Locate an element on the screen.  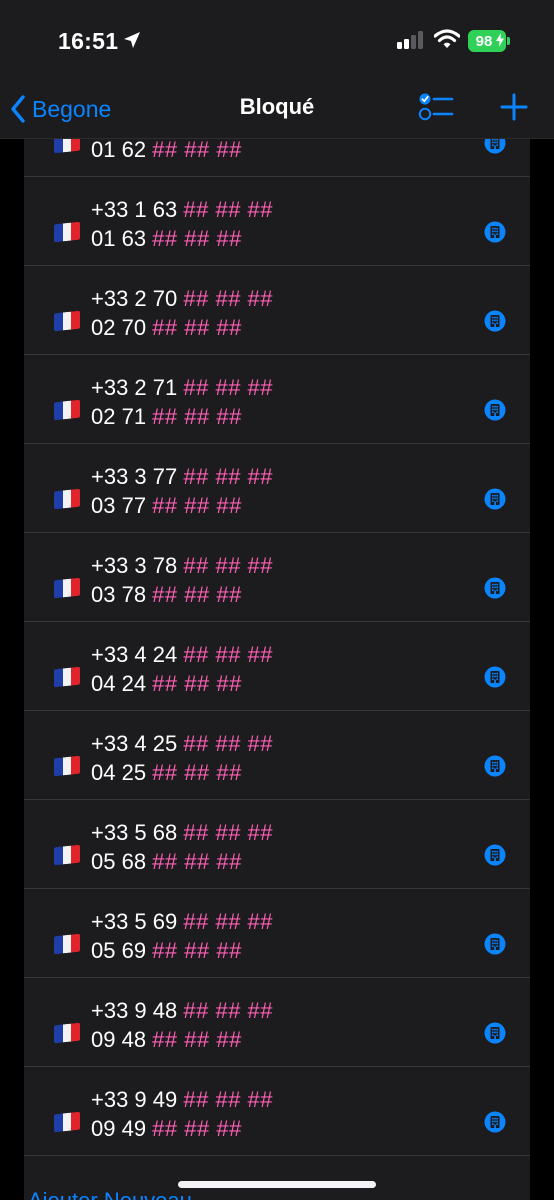
number-pattern: +33 9 48 ## ## ## 09 48 ## ## ## is located at coordinates (182, 1025).